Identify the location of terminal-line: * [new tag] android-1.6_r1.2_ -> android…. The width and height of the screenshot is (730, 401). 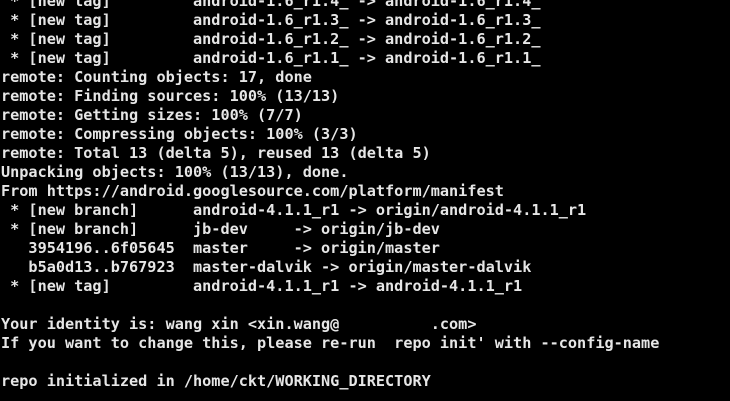
(271, 39).